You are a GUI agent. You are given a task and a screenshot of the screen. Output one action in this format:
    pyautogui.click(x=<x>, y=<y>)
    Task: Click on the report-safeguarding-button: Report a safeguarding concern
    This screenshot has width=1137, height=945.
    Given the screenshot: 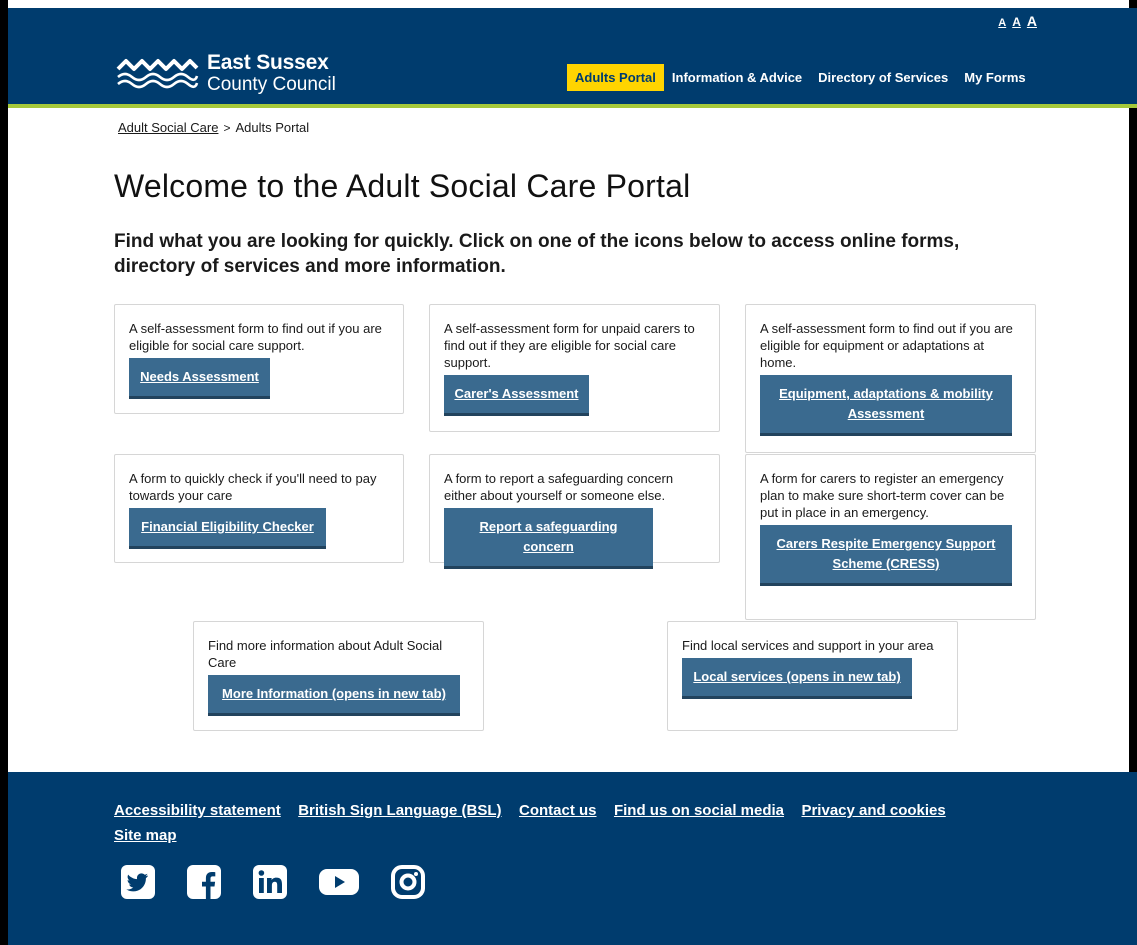 What is the action you would take?
    pyautogui.click(x=548, y=538)
    